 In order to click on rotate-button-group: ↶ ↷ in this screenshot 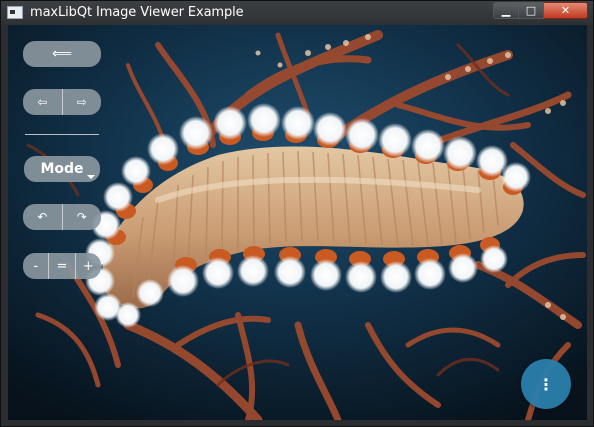, I will do `click(62, 217)`.